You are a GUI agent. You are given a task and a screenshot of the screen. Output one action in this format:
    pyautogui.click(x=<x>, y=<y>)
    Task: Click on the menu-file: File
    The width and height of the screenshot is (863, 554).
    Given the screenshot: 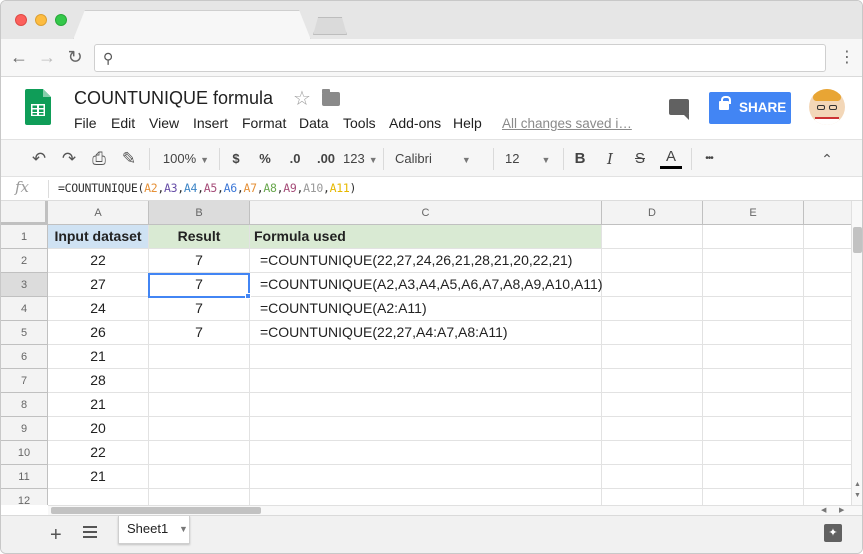 What is the action you would take?
    pyautogui.click(x=85, y=123)
    